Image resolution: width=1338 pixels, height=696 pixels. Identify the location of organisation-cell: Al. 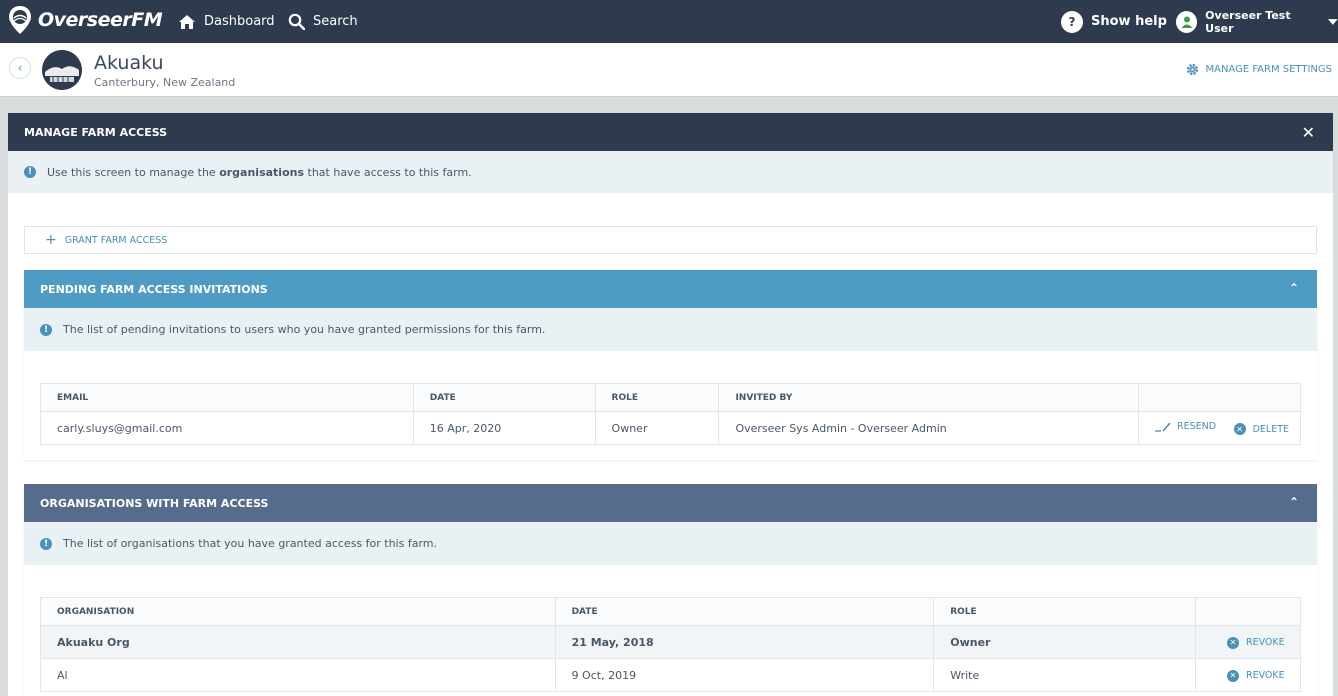
(298, 675).